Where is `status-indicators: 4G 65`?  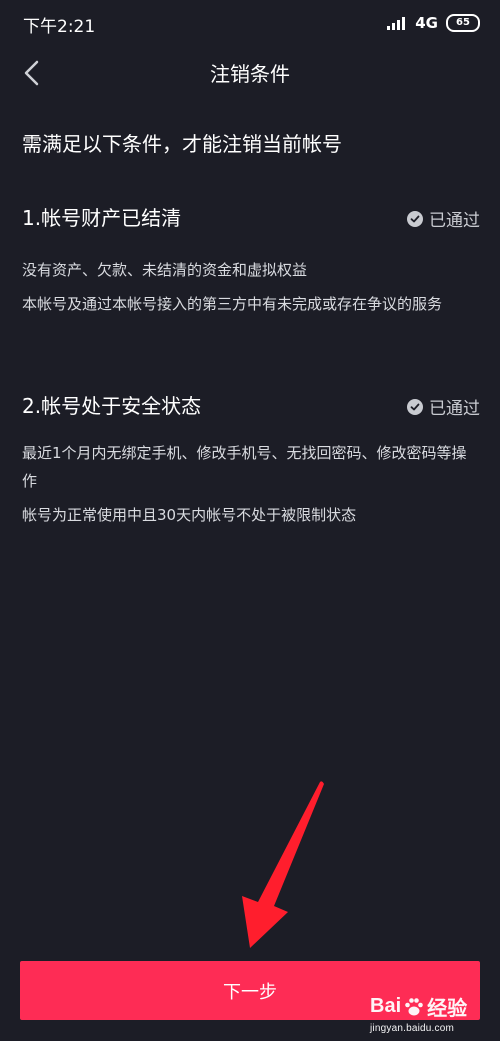 status-indicators: 4G 65 is located at coordinates (433, 23).